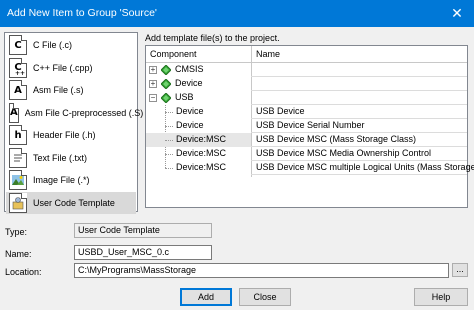 The height and width of the screenshot is (310, 474). Describe the element at coordinates (206, 297) in the screenshot. I see `add-button: Add` at that location.